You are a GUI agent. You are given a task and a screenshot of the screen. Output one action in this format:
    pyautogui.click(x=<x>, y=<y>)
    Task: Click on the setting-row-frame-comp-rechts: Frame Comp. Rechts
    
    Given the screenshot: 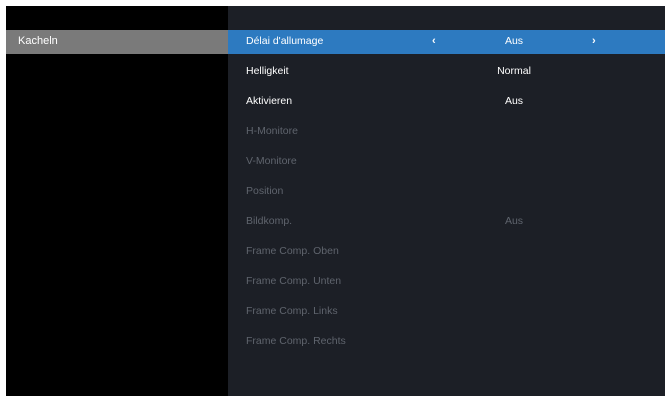 What is the action you would take?
    pyautogui.click(x=446, y=342)
    